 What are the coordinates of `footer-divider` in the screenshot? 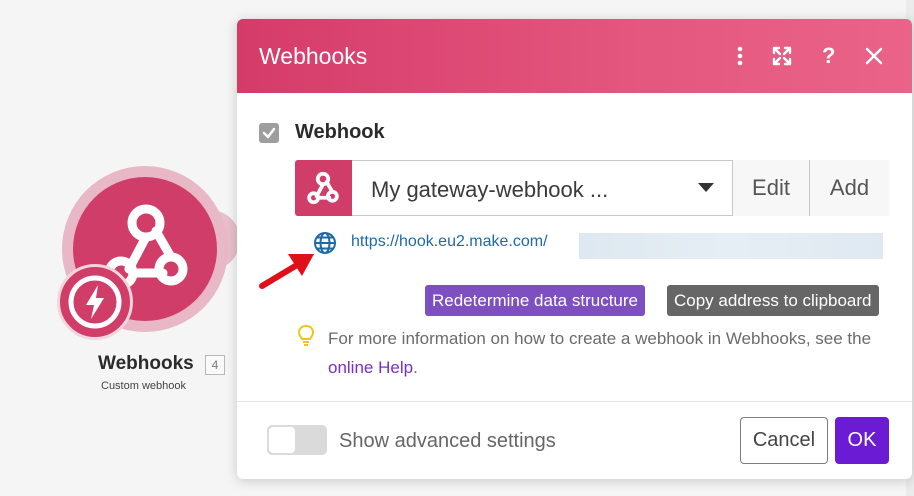 It's located at (574, 401).